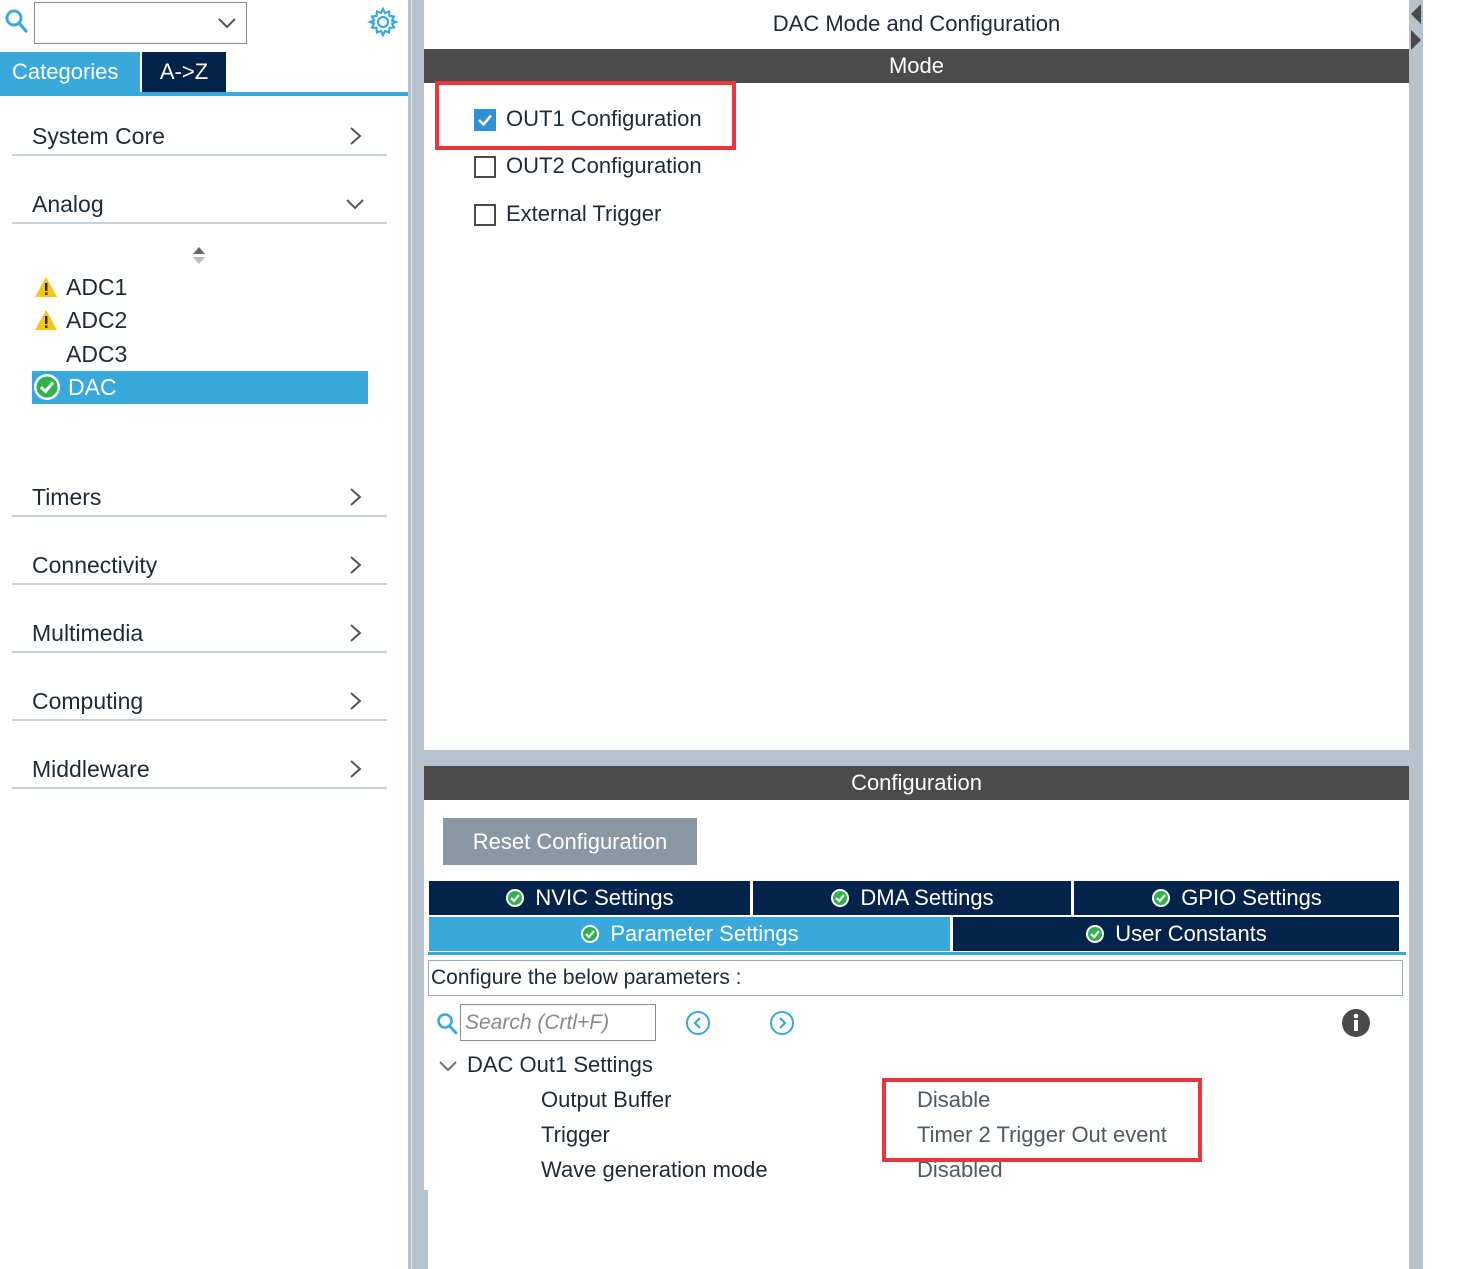 The height and width of the screenshot is (1269, 1465). Describe the element at coordinates (200, 320) in the screenshot. I see `peripheral-adc2: ADC2` at that location.